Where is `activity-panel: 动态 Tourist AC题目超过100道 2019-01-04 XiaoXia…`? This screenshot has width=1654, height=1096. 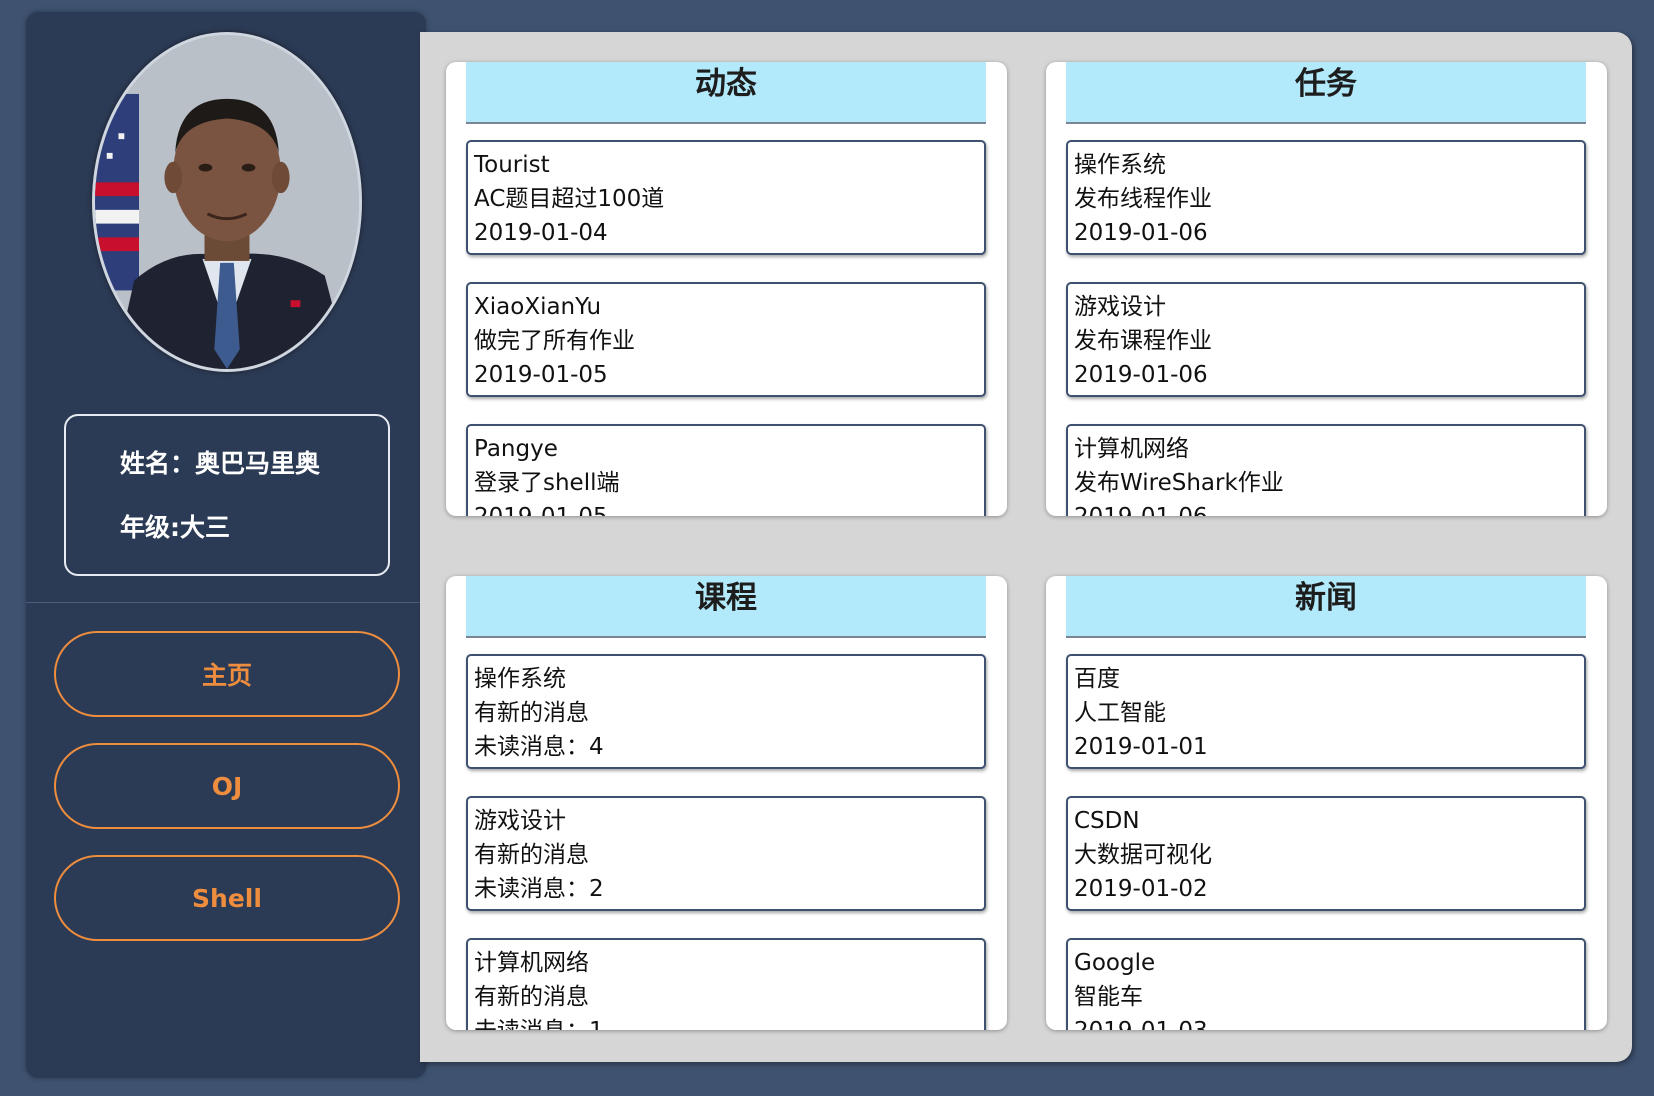
activity-panel: 动态 Tourist AC题目超过100道 2019-01-04 XiaoXia… is located at coordinates (726, 289).